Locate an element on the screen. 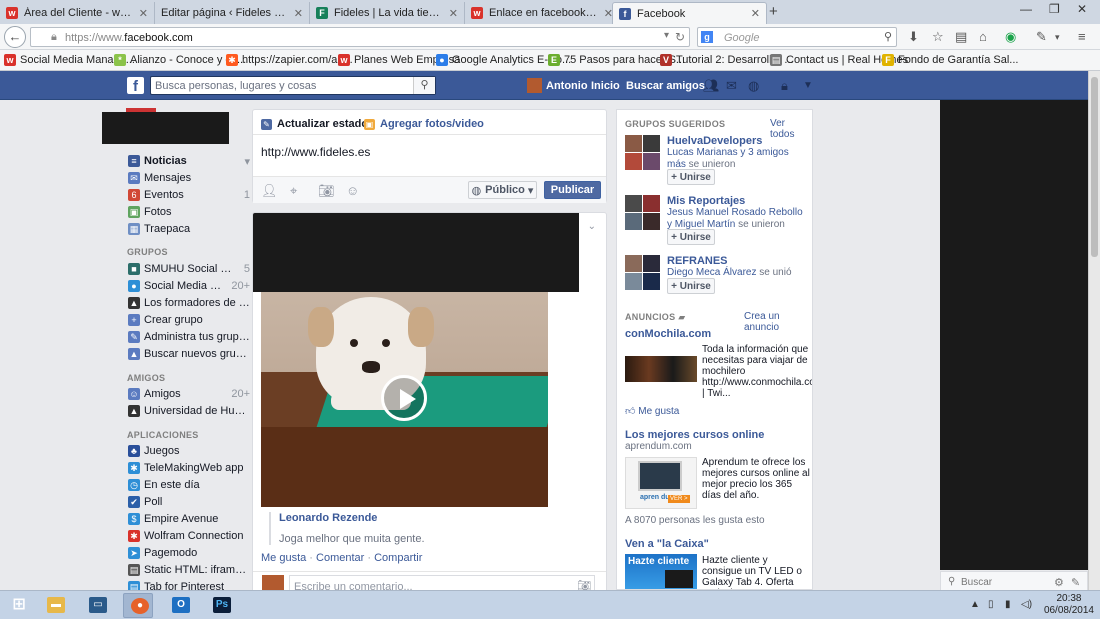 The height and width of the screenshot is (619, 1100). friend-requests-icon: 👥︎ is located at coordinates (711, 85).